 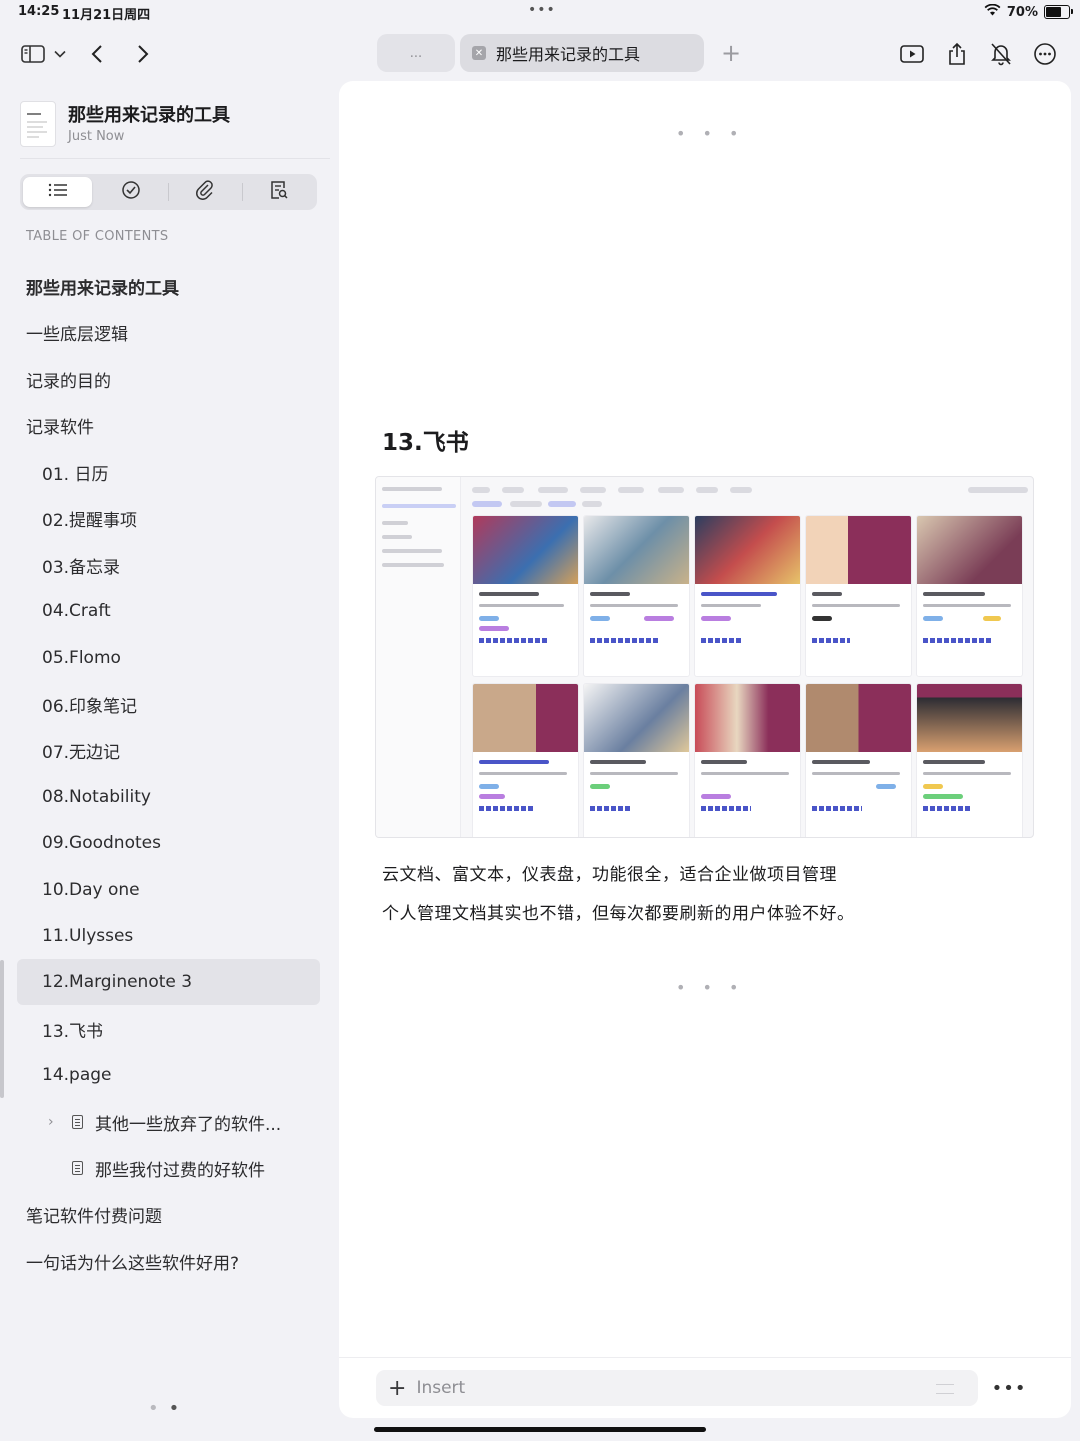 I want to click on search-document-mode-button, so click(x=279, y=192).